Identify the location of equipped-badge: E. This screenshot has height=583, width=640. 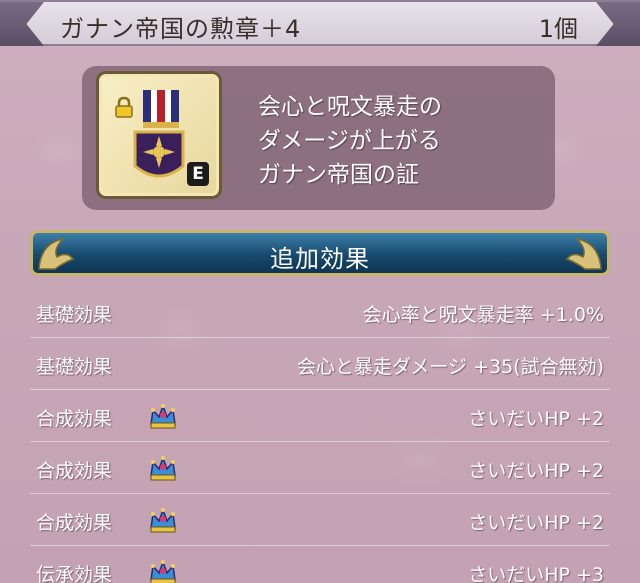
(198, 174).